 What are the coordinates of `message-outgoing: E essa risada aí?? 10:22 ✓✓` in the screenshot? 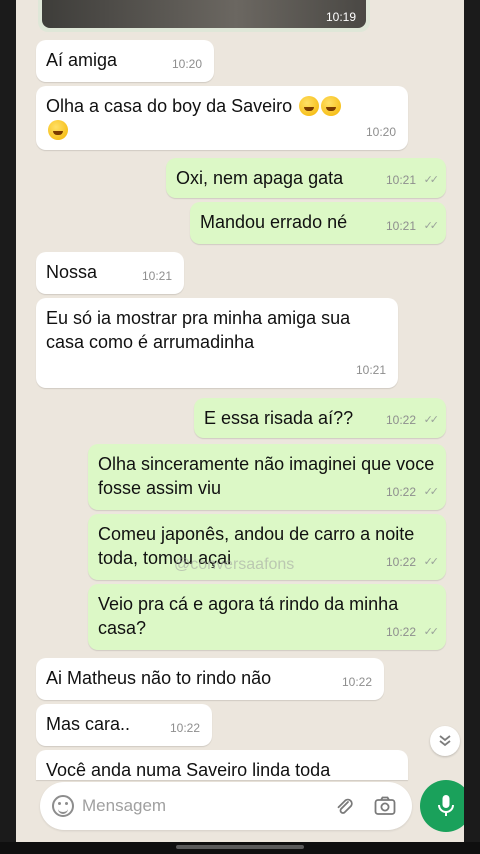 It's located at (320, 418).